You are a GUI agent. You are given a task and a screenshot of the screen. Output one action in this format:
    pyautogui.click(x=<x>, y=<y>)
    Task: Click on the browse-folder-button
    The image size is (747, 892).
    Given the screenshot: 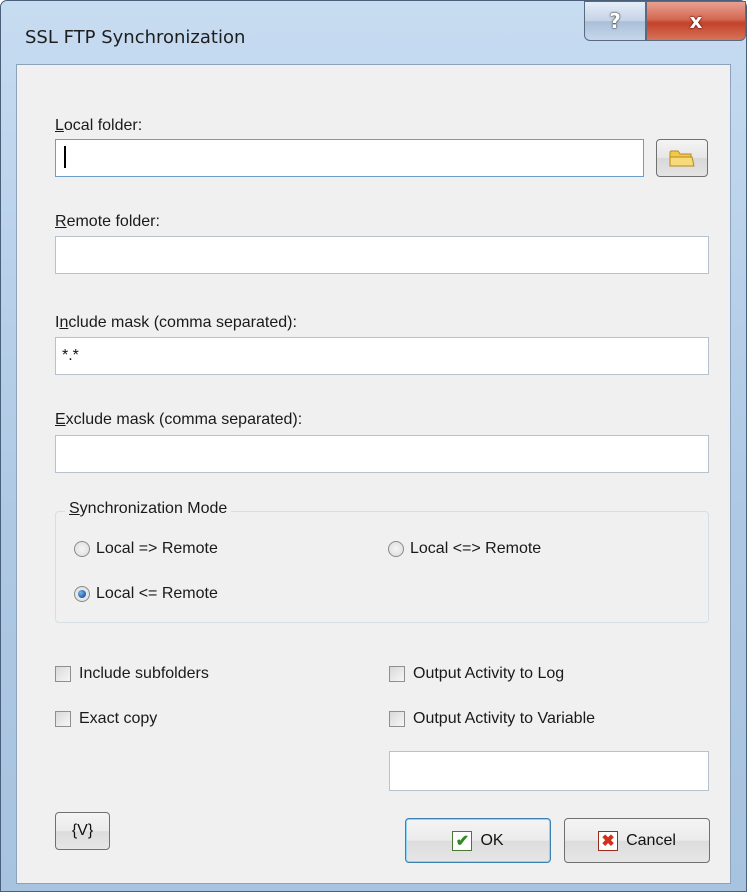 What is the action you would take?
    pyautogui.click(x=682, y=158)
    